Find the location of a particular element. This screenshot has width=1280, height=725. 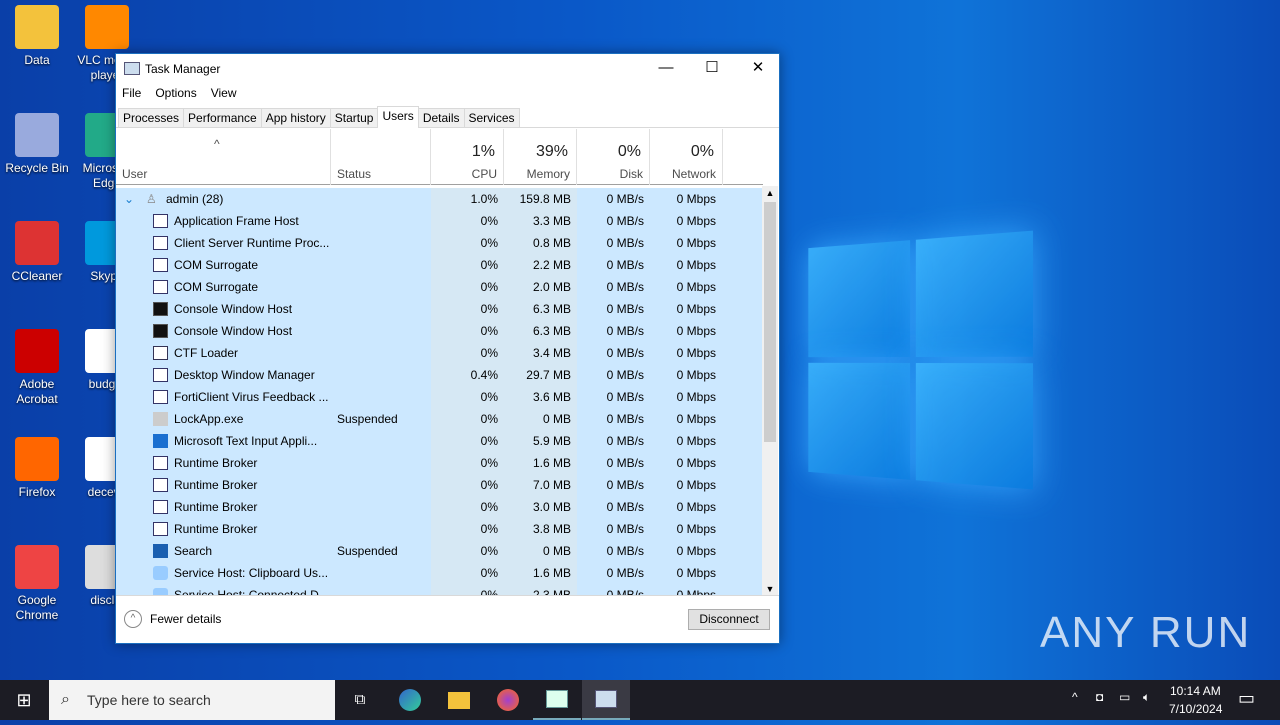

column-status: Status is located at coordinates (381, 157).